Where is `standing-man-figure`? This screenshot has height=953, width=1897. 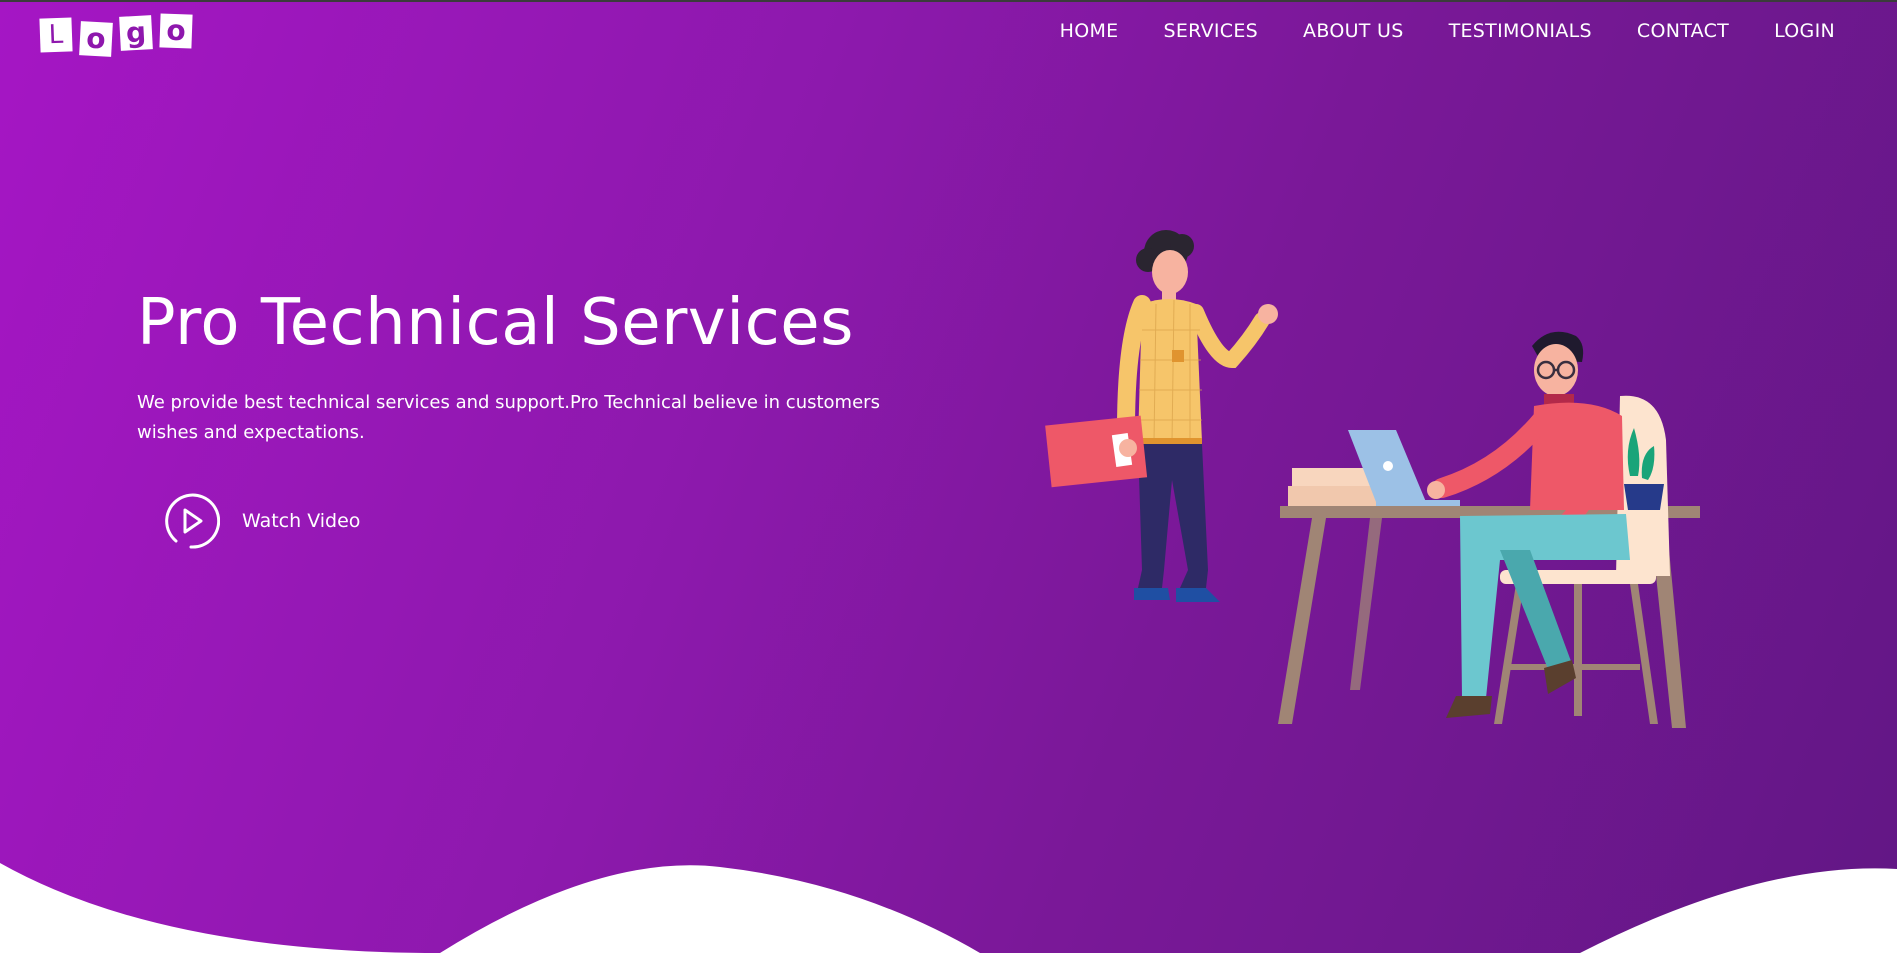 standing-man-figure is located at coordinates (1161, 416).